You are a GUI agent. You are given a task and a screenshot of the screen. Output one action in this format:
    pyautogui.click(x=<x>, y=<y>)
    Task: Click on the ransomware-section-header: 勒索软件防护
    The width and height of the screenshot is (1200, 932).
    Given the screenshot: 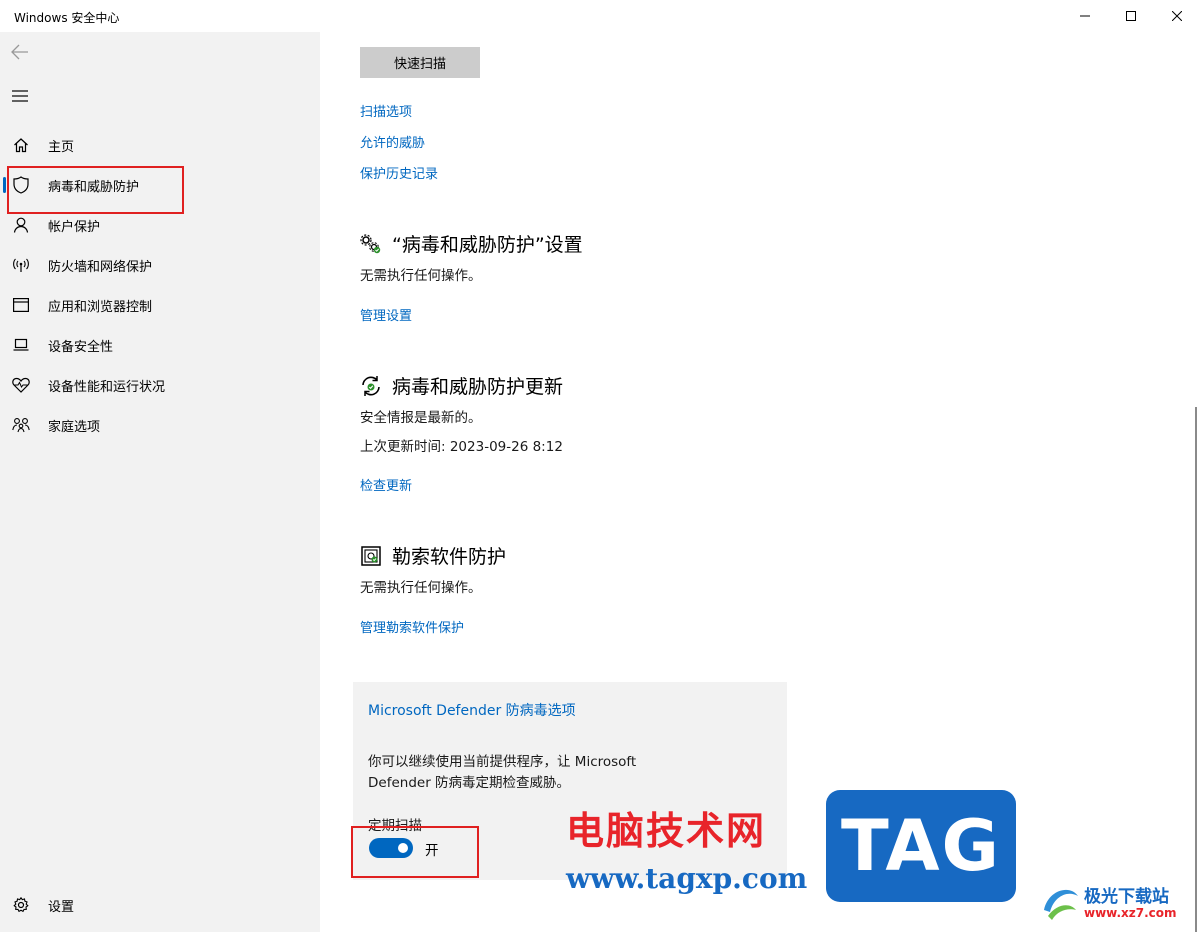 What is the action you would take?
    pyautogui.click(x=433, y=555)
    